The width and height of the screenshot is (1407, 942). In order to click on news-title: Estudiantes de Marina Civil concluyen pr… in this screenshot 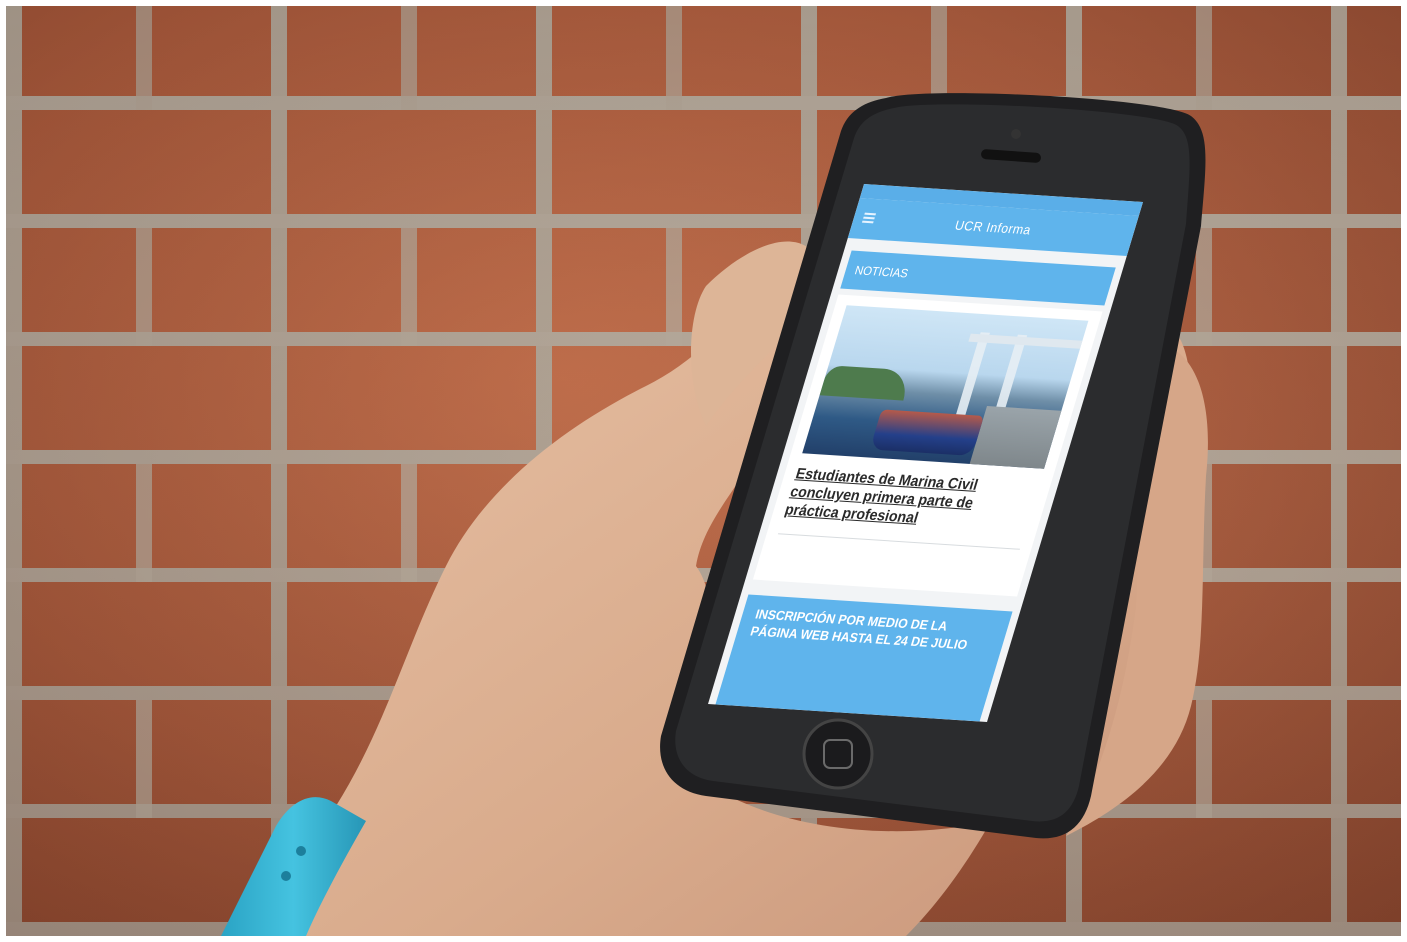, I will do `click(906, 499)`.